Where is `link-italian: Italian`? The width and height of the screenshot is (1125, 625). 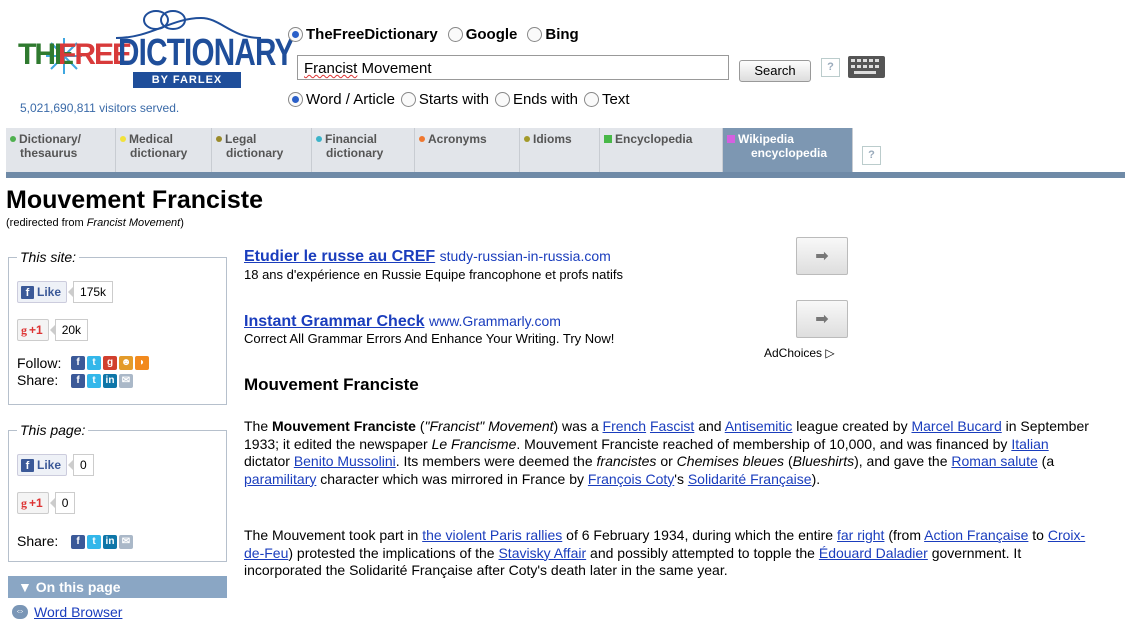 link-italian: Italian is located at coordinates (1029, 444).